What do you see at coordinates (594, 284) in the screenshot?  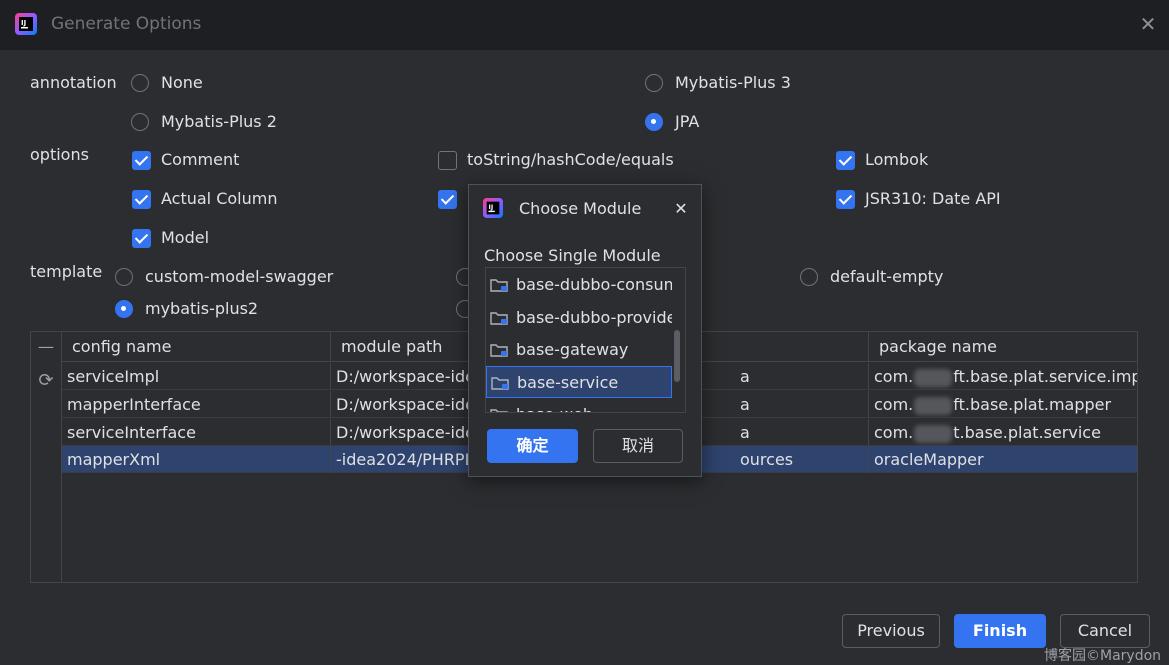 I see `module-item-label: base-dubbo-consum` at bounding box center [594, 284].